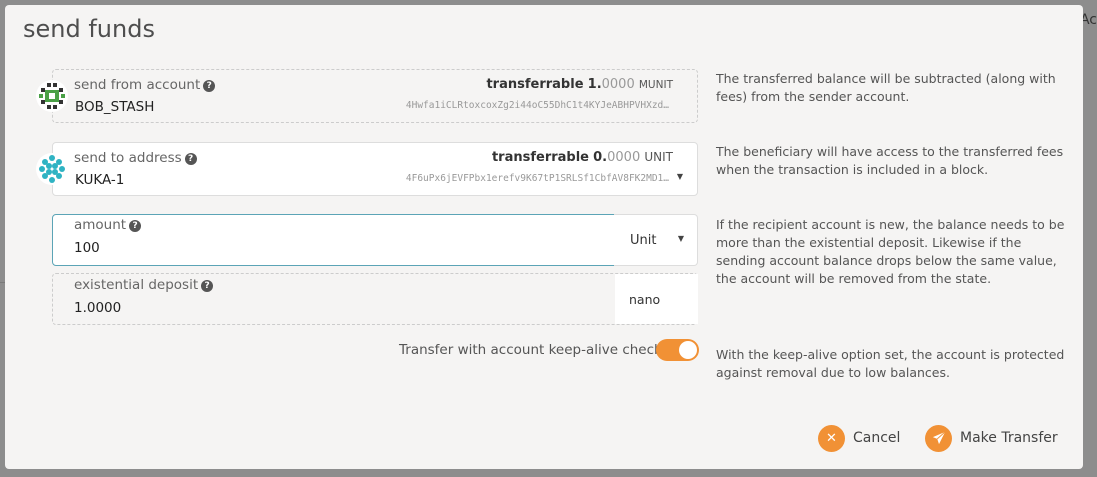 Image resolution: width=1097 pixels, height=477 pixels. I want to click on existential-deposit-value: 1.0000, so click(98, 308).